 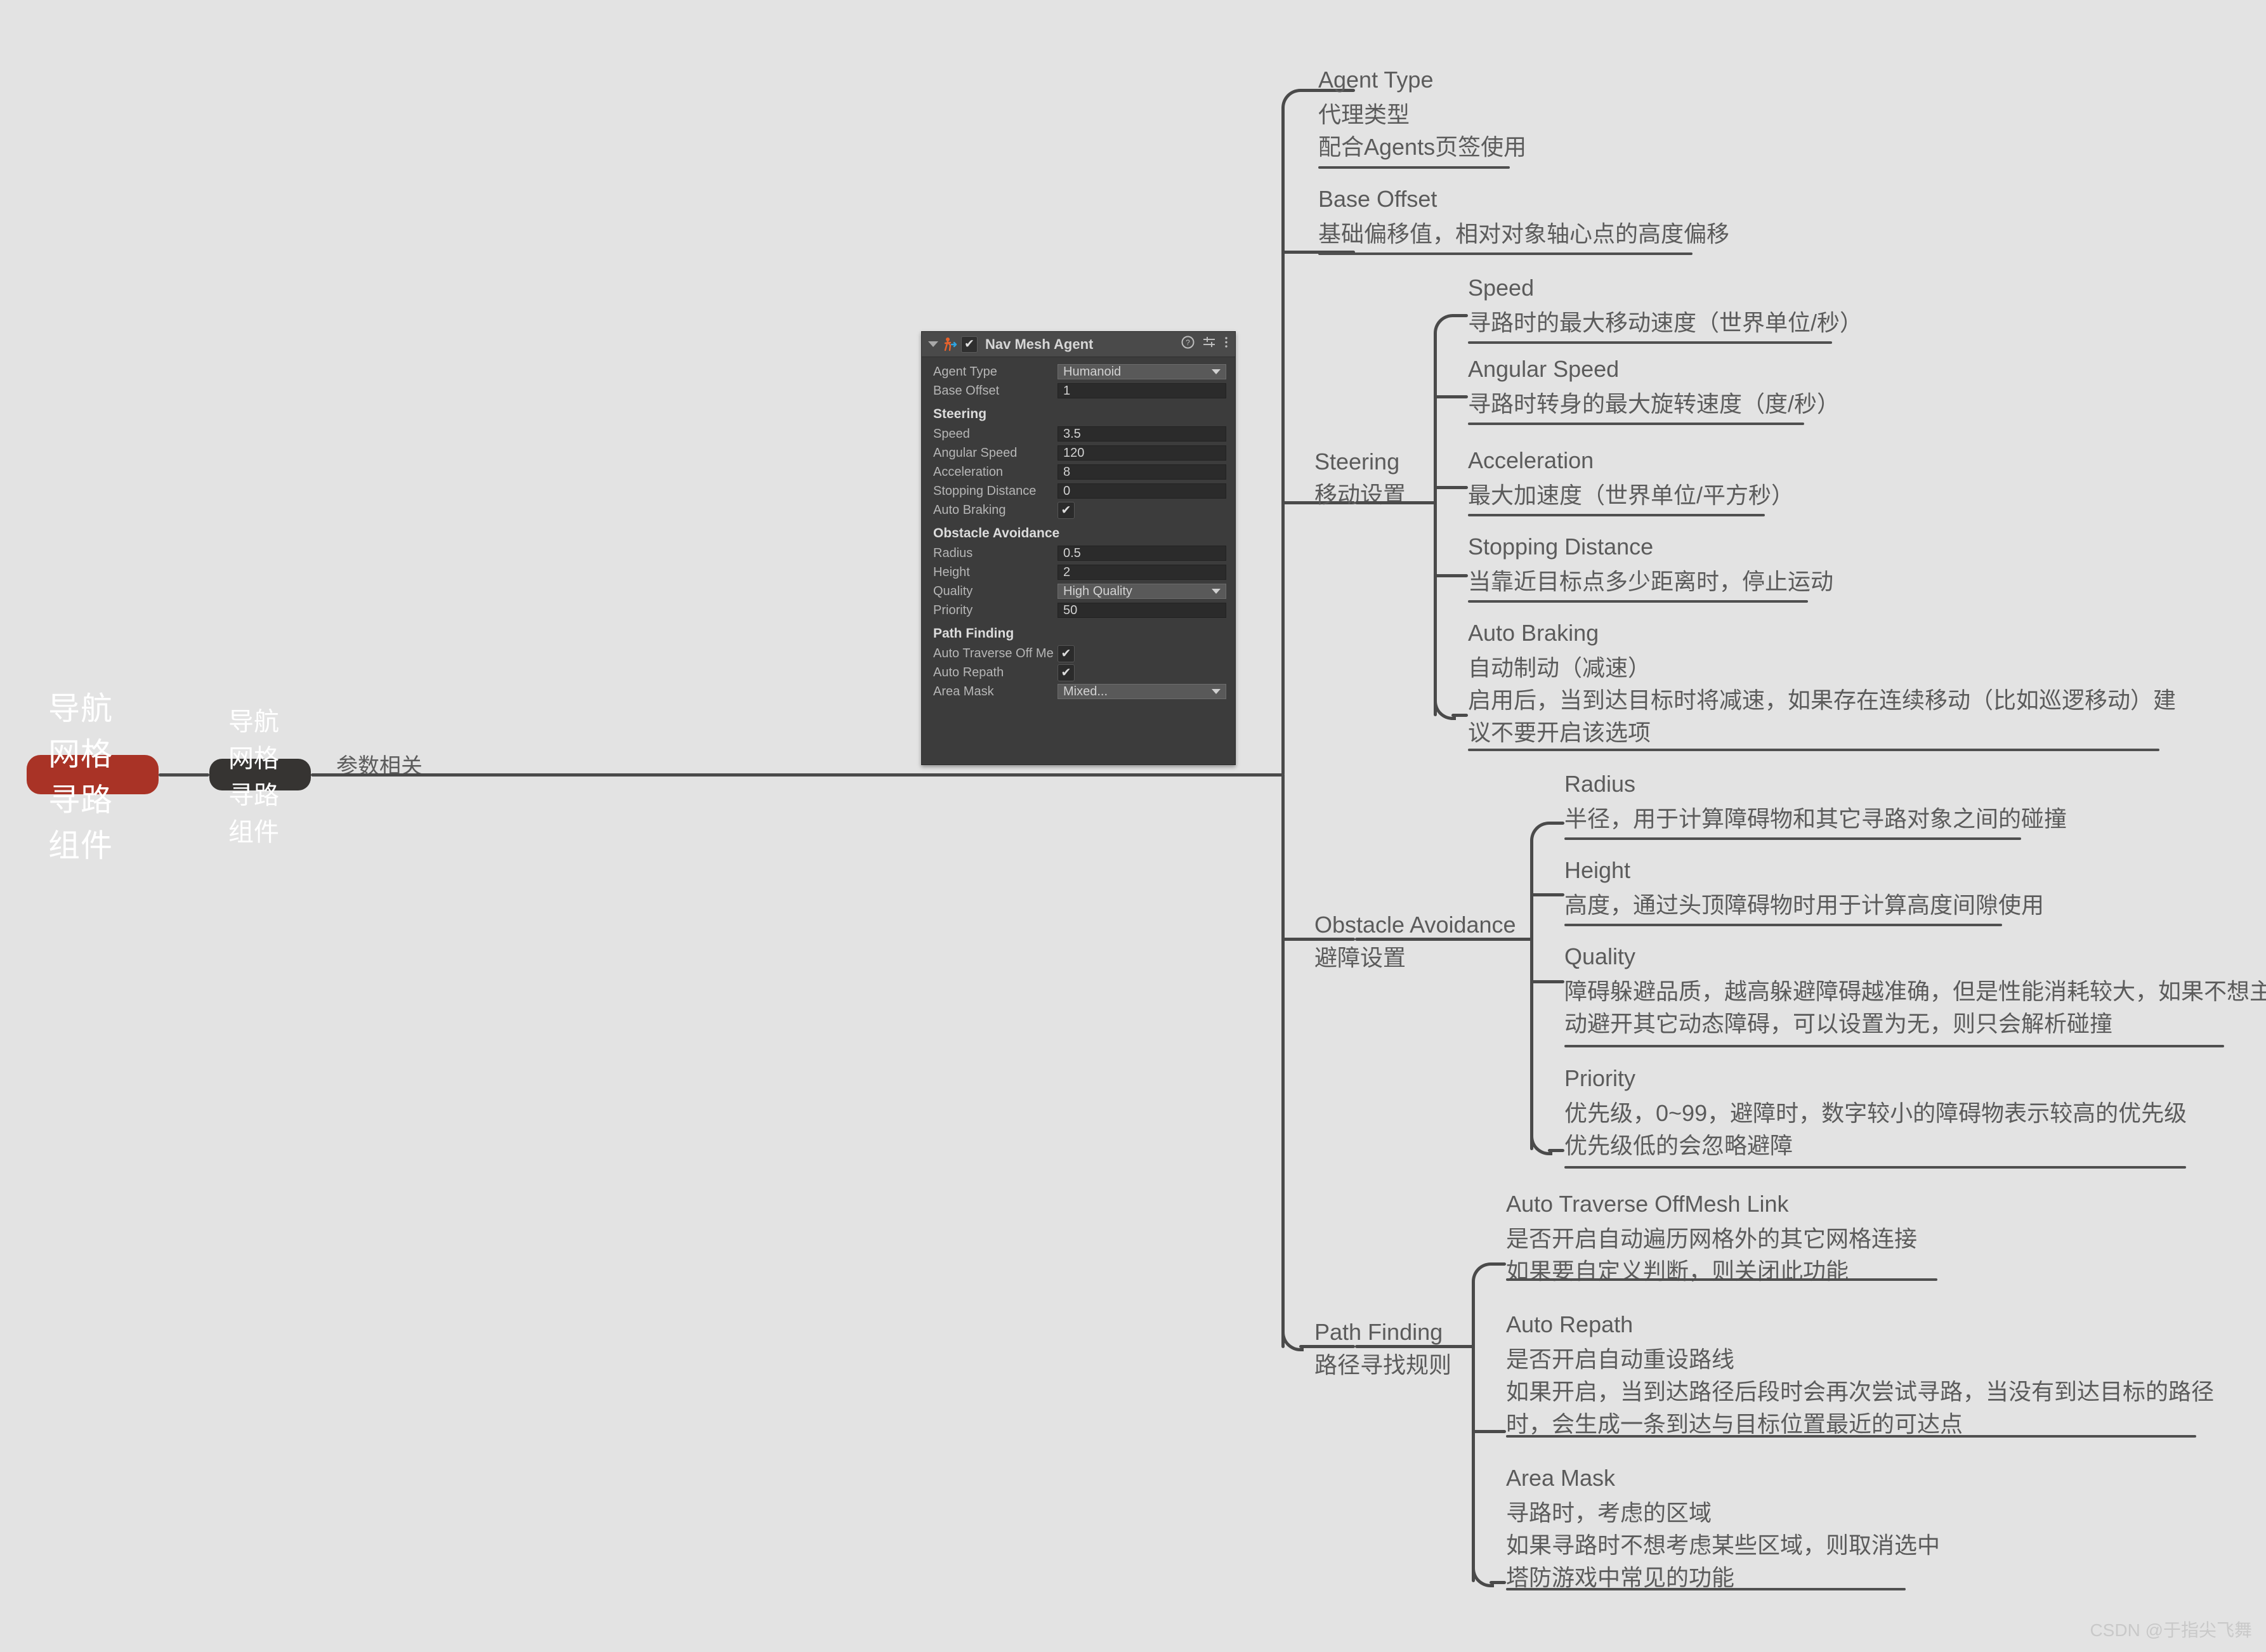 I want to click on leaf-agent-type-title: Agent Type, so click(x=1376, y=80).